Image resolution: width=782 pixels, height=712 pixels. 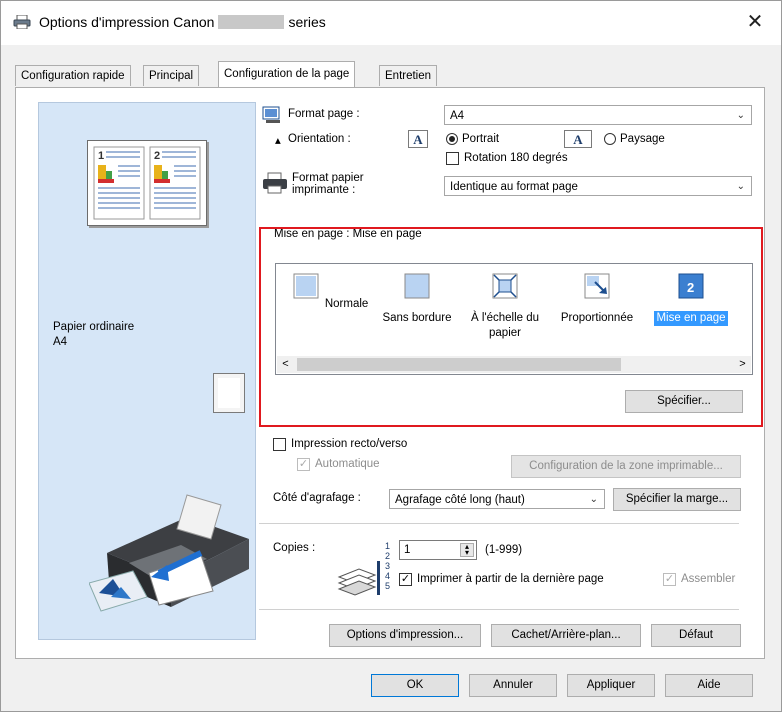 What do you see at coordinates (578, 139) in the screenshot?
I see `landscape-icon: A` at bounding box center [578, 139].